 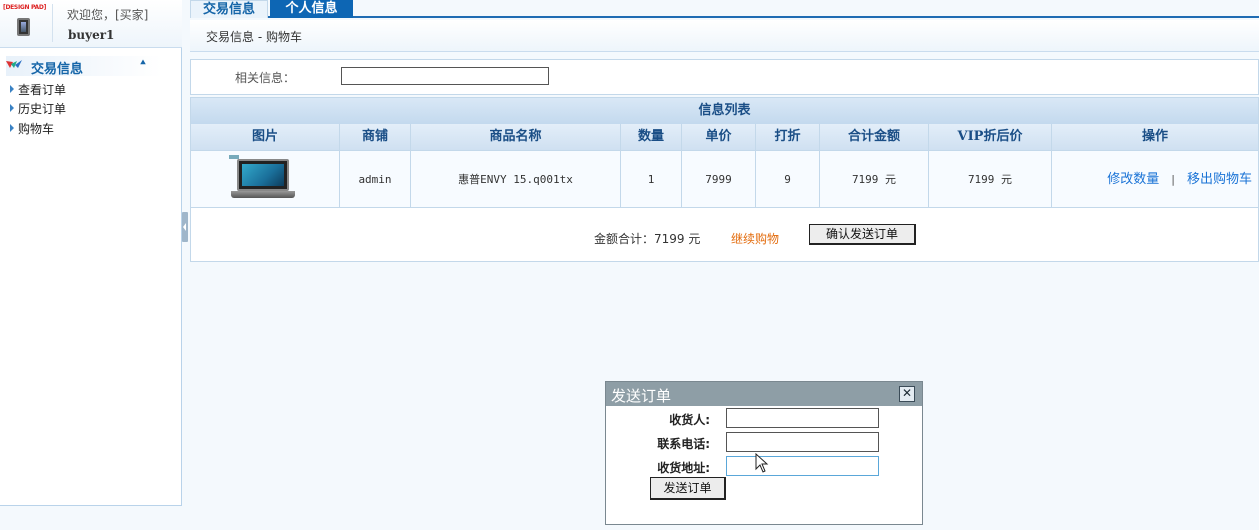 I want to click on table-header-row: 图片 商铺 商品名称 数量 单价 打折 合计金额 VIP折后价 操作, so click(x=724, y=137).